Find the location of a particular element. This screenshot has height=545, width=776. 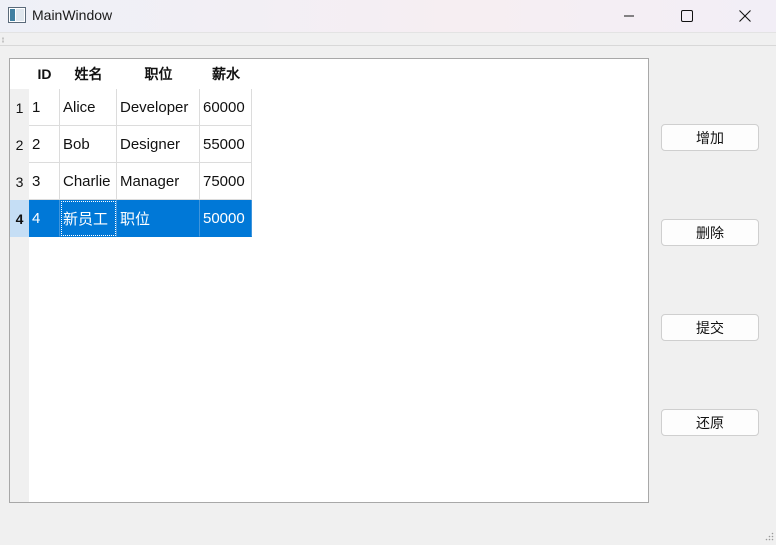

close-icon is located at coordinates (745, 16).